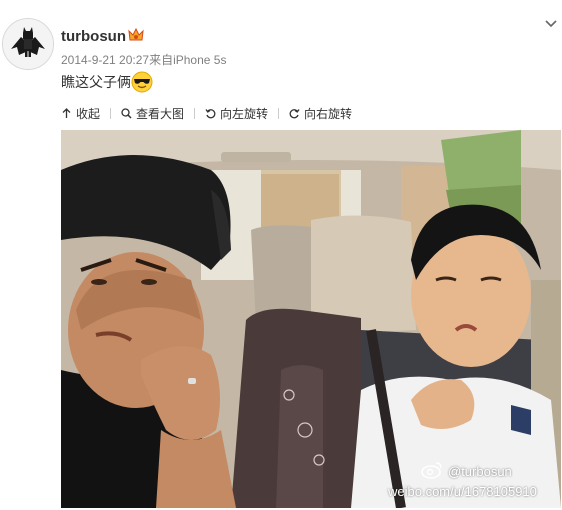 Image resolution: width=562 pixels, height=510 pixels. Describe the element at coordinates (244, 113) in the screenshot. I see `rotate-left-label: 向左旋转` at that location.